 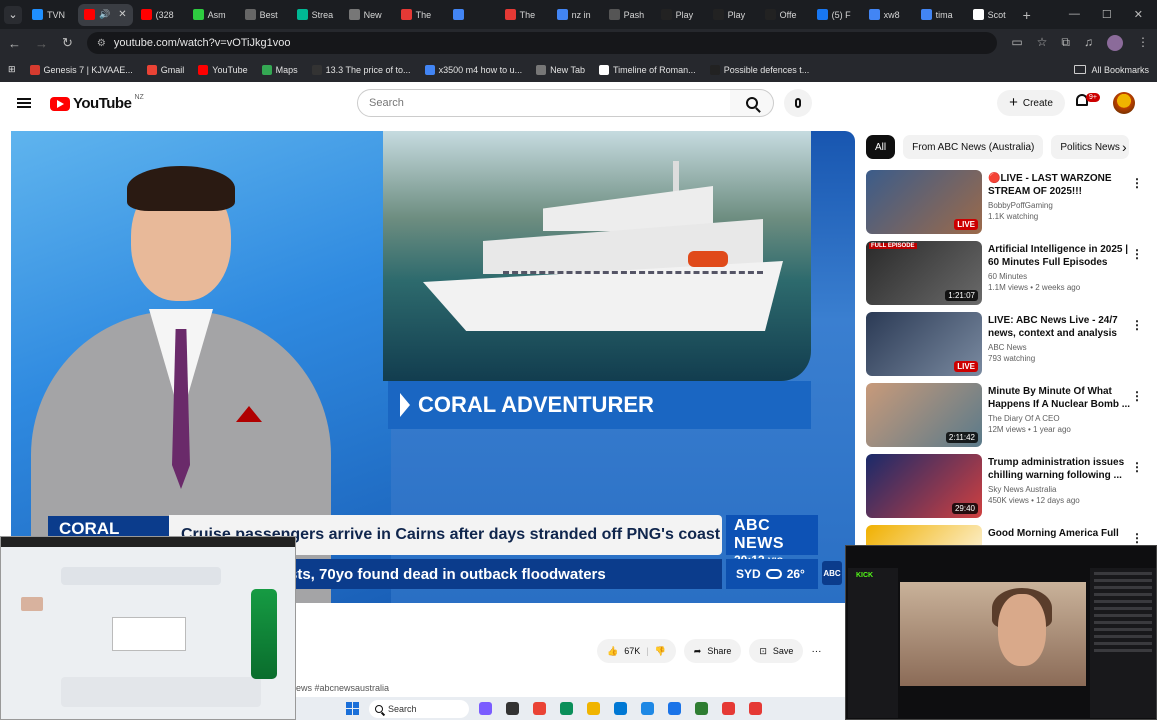 I want to click on search-input: Search, so click(x=544, y=103).